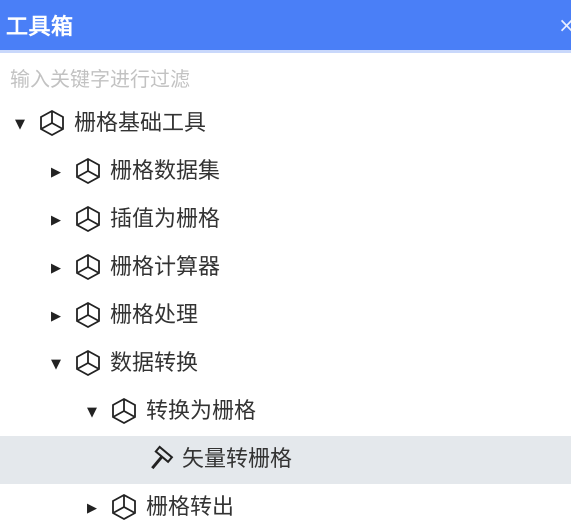 Image resolution: width=571 pixels, height=532 pixels. What do you see at coordinates (165, 171) in the screenshot?
I see `tree-node-label: 栅格数据集` at bounding box center [165, 171].